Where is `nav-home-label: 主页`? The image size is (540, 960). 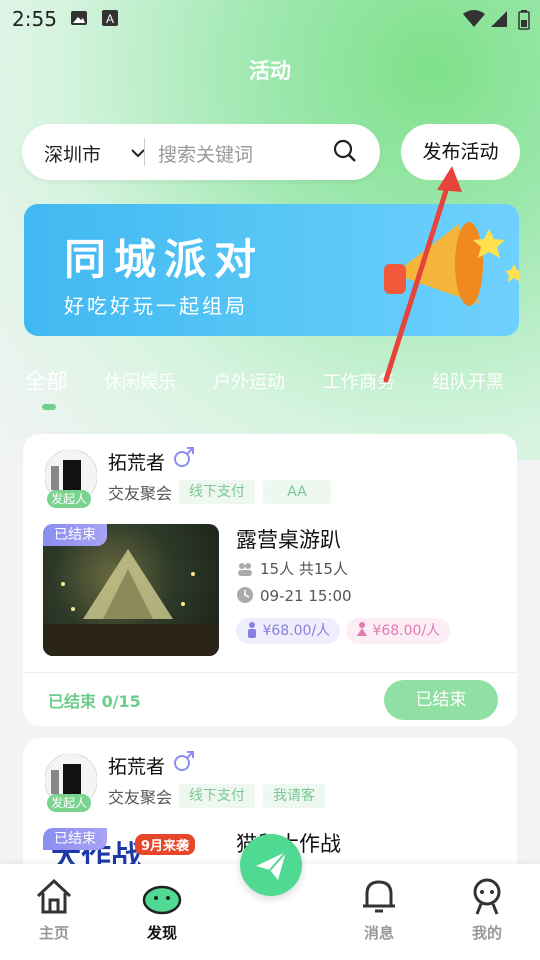 nav-home-label: 主页 is located at coordinates (53, 933).